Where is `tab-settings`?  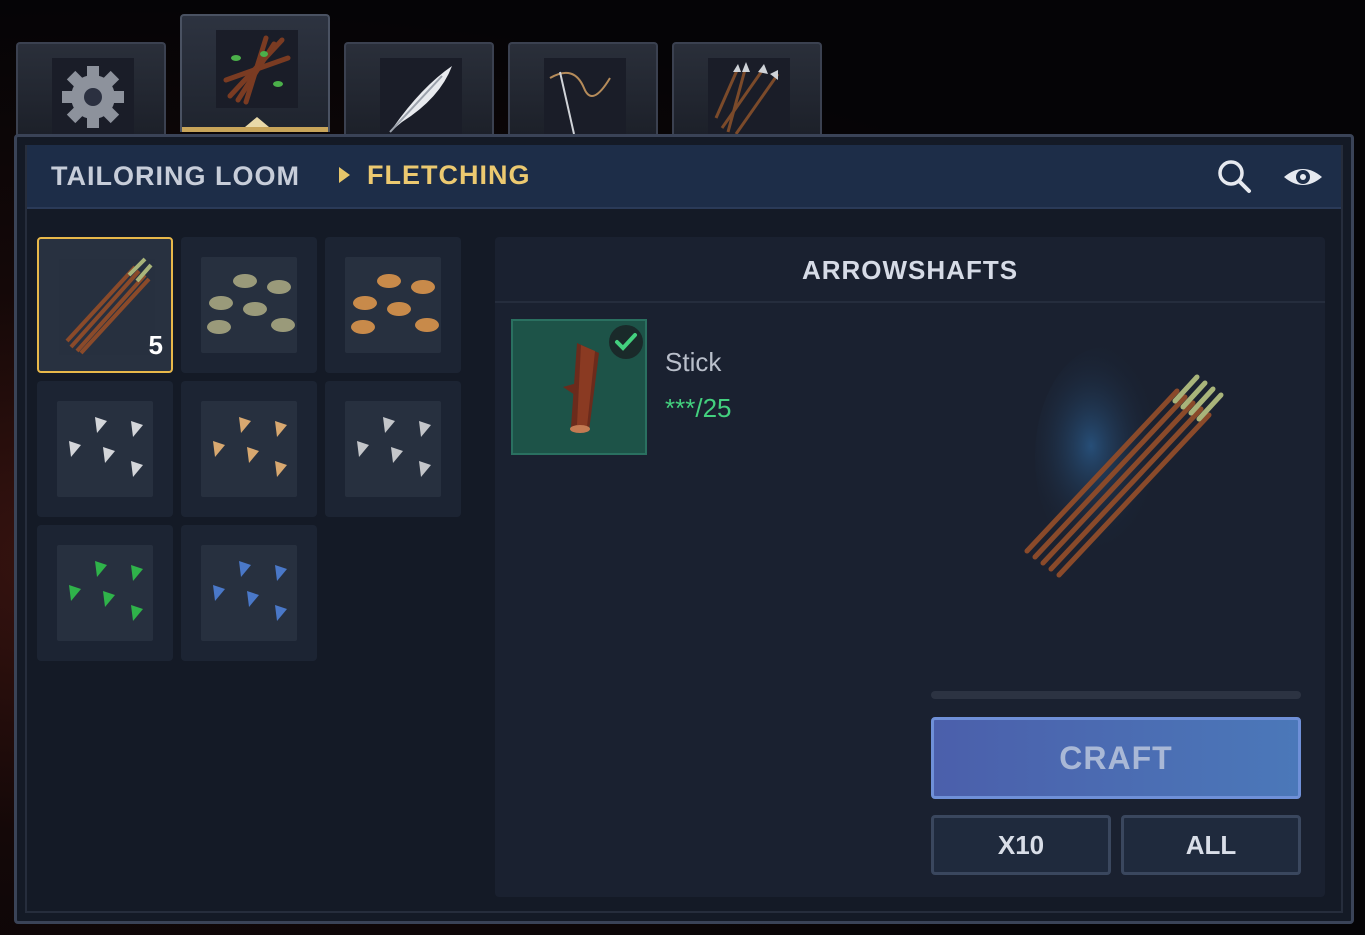 tab-settings is located at coordinates (91, 89).